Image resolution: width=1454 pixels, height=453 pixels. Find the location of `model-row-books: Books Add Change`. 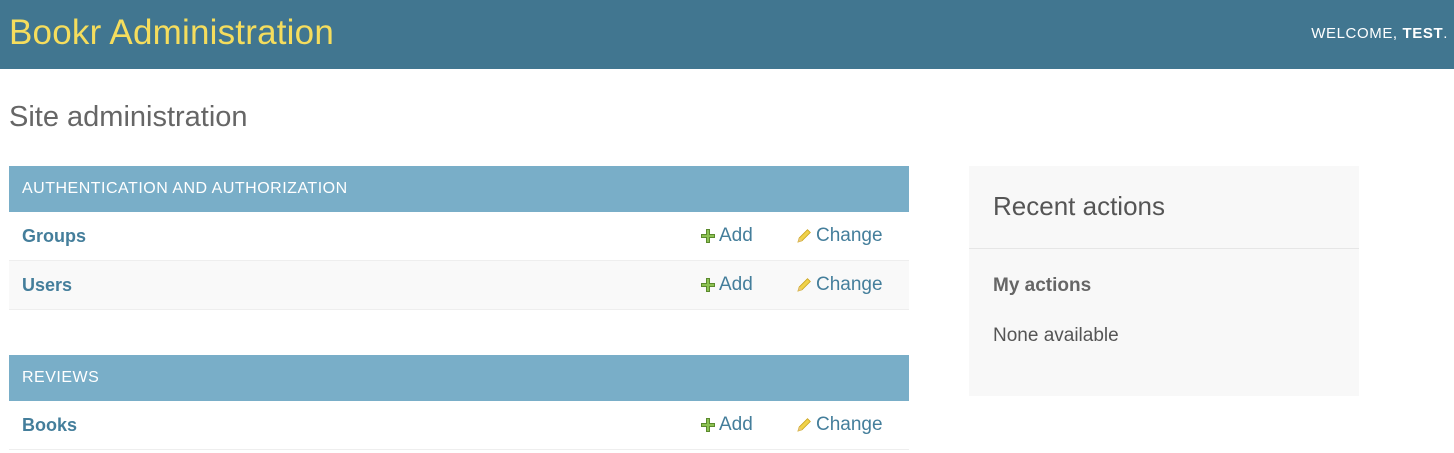

model-row-books: Books Add Change is located at coordinates (459, 425).